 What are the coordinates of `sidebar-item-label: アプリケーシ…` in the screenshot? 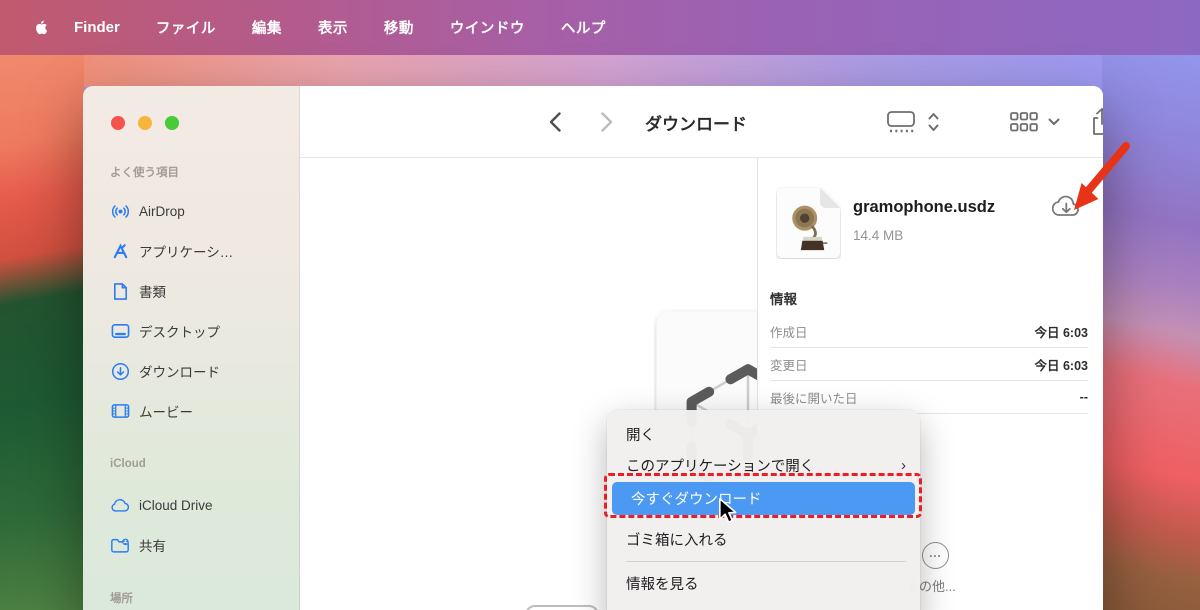 It's located at (186, 252).